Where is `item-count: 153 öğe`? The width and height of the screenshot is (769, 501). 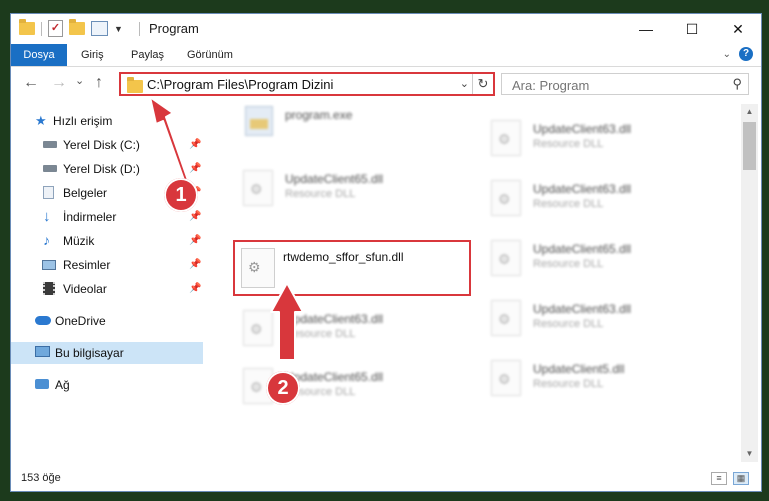 item-count: 153 öğe is located at coordinates (41, 478).